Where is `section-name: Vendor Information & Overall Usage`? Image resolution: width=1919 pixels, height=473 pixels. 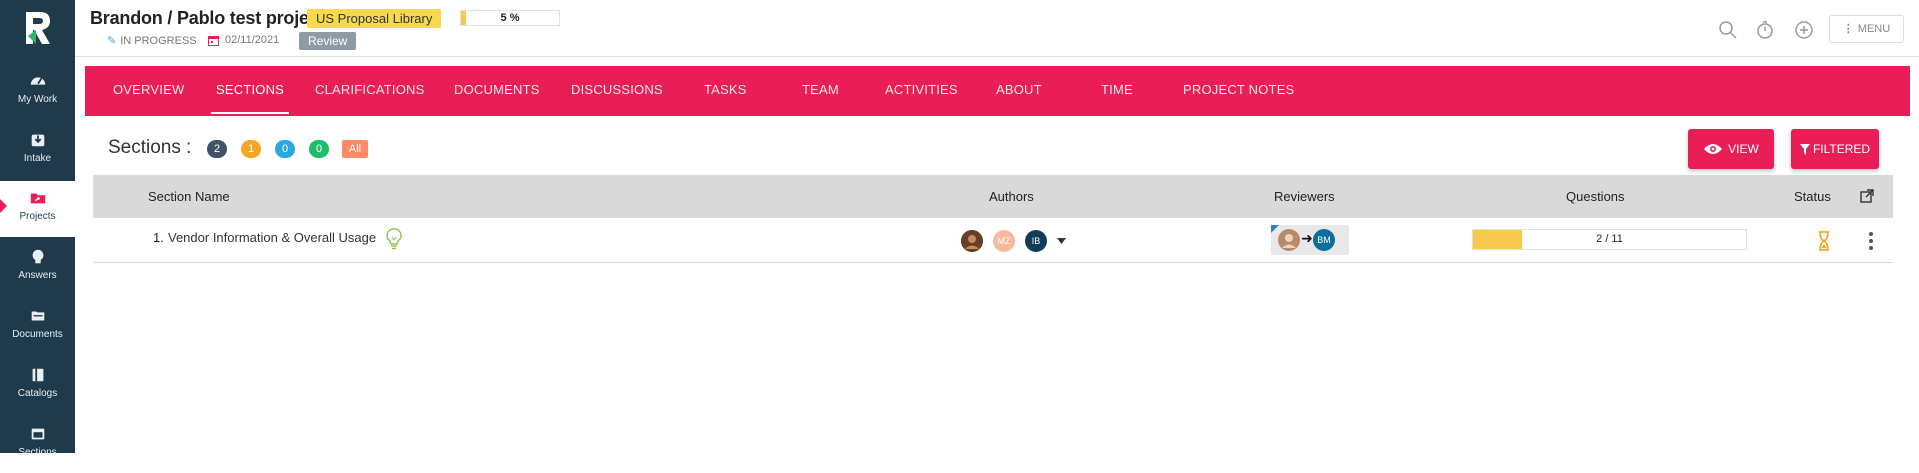 section-name: Vendor Information & Overall Usage is located at coordinates (272, 237).